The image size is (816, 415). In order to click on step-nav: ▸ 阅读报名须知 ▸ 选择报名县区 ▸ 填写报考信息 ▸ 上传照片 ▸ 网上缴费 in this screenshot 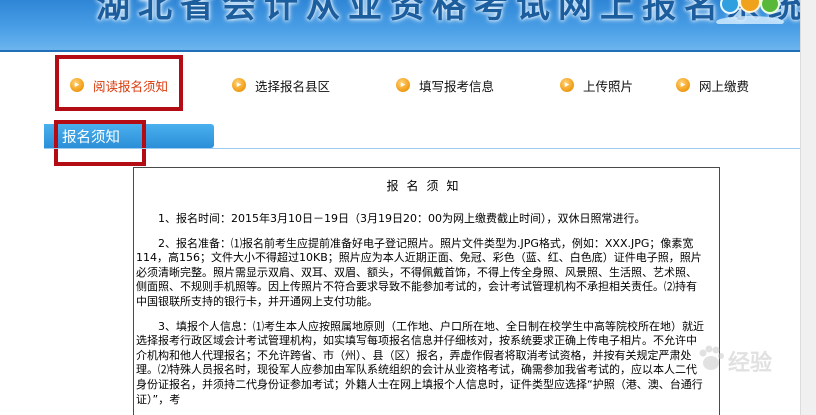, I will do `click(400, 85)`.